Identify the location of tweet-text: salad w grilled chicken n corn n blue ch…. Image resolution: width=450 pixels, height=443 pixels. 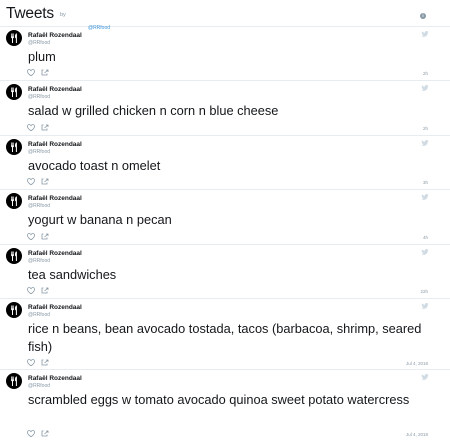
(153, 110).